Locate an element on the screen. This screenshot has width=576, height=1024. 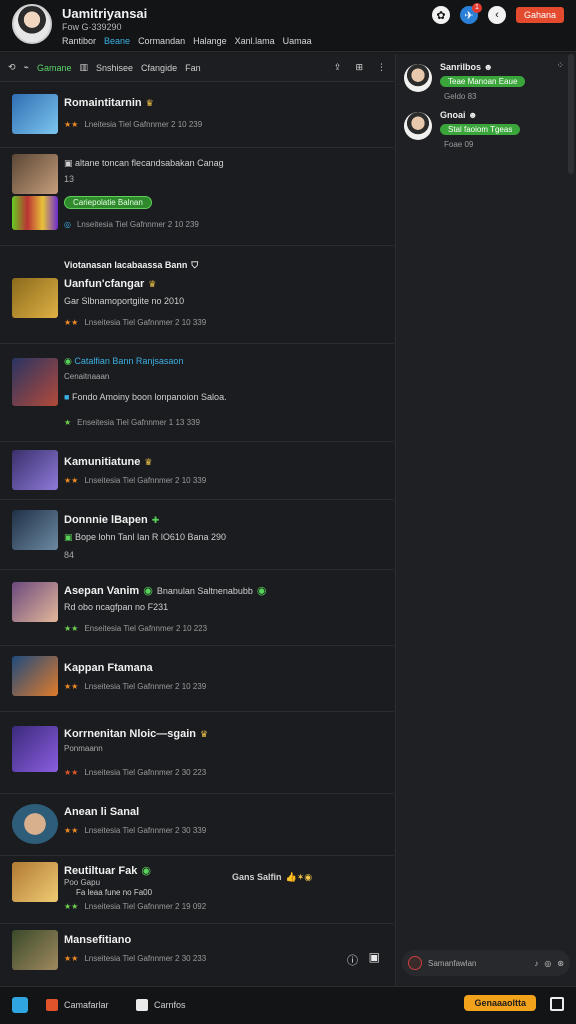
emoji-picker-icon: ◎ is located at coordinates (547, 963).